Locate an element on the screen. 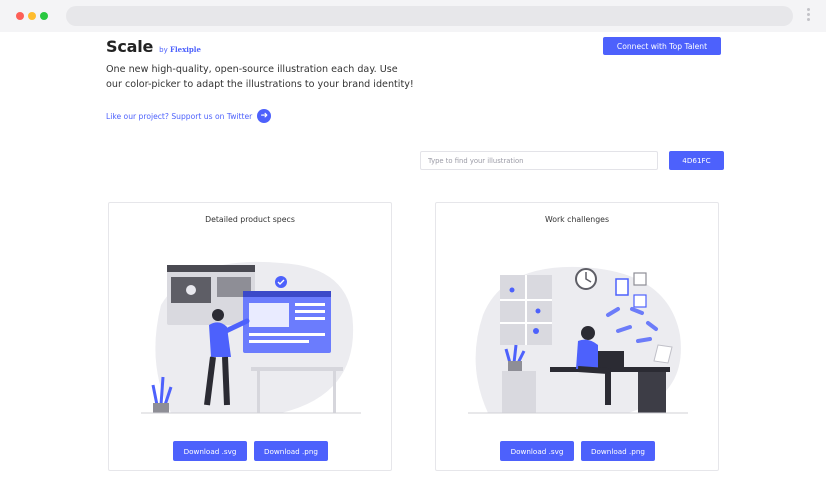 Image resolution: width=826 pixels, height=493 pixels. brand-by-name: Flexiple is located at coordinates (185, 49).